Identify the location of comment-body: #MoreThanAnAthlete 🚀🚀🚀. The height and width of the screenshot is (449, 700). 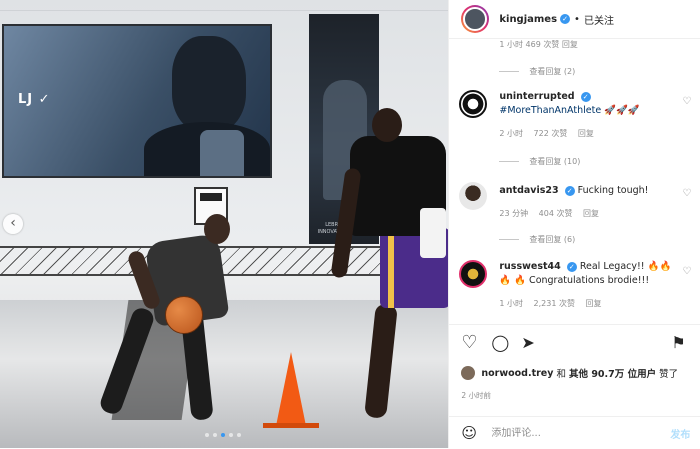
(569, 110).